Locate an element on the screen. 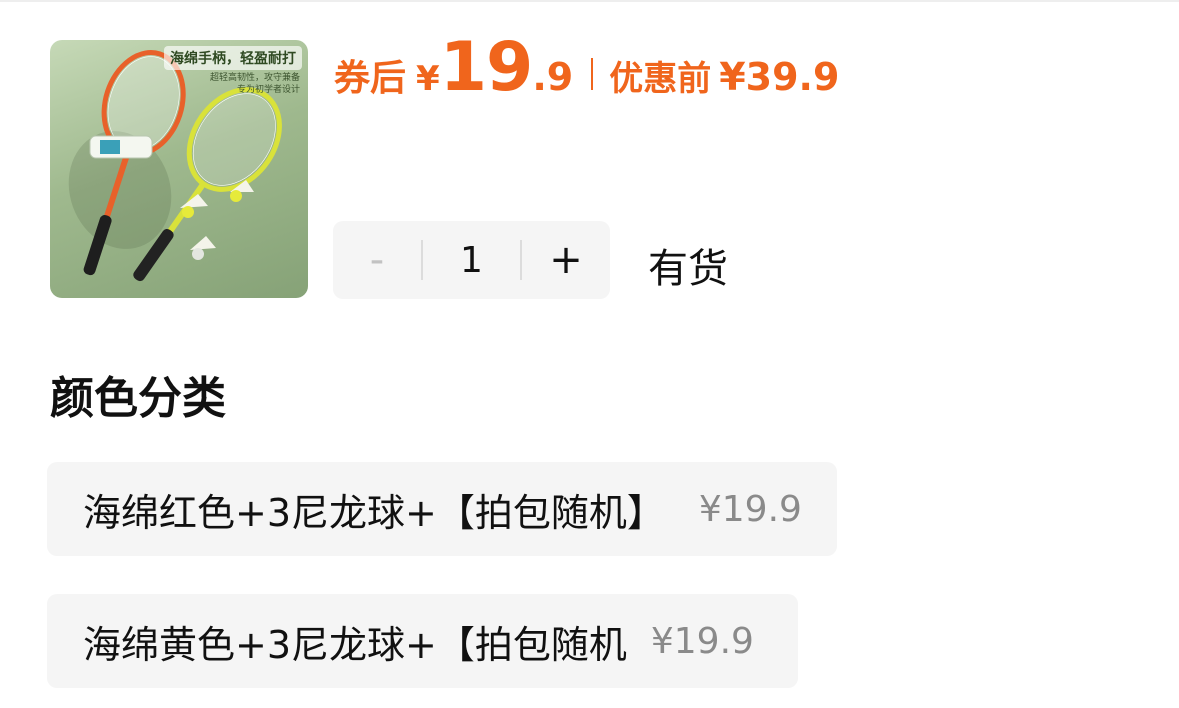  color-option: 海绵黄色+3尼龙球+【拍包随机 ¥19.9 is located at coordinates (422, 641).